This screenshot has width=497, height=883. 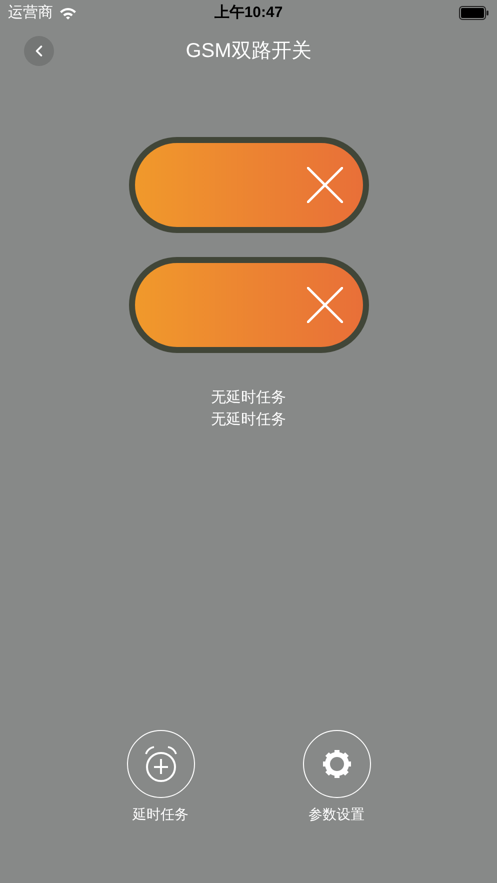 I want to click on gear-icon, so click(x=337, y=764).